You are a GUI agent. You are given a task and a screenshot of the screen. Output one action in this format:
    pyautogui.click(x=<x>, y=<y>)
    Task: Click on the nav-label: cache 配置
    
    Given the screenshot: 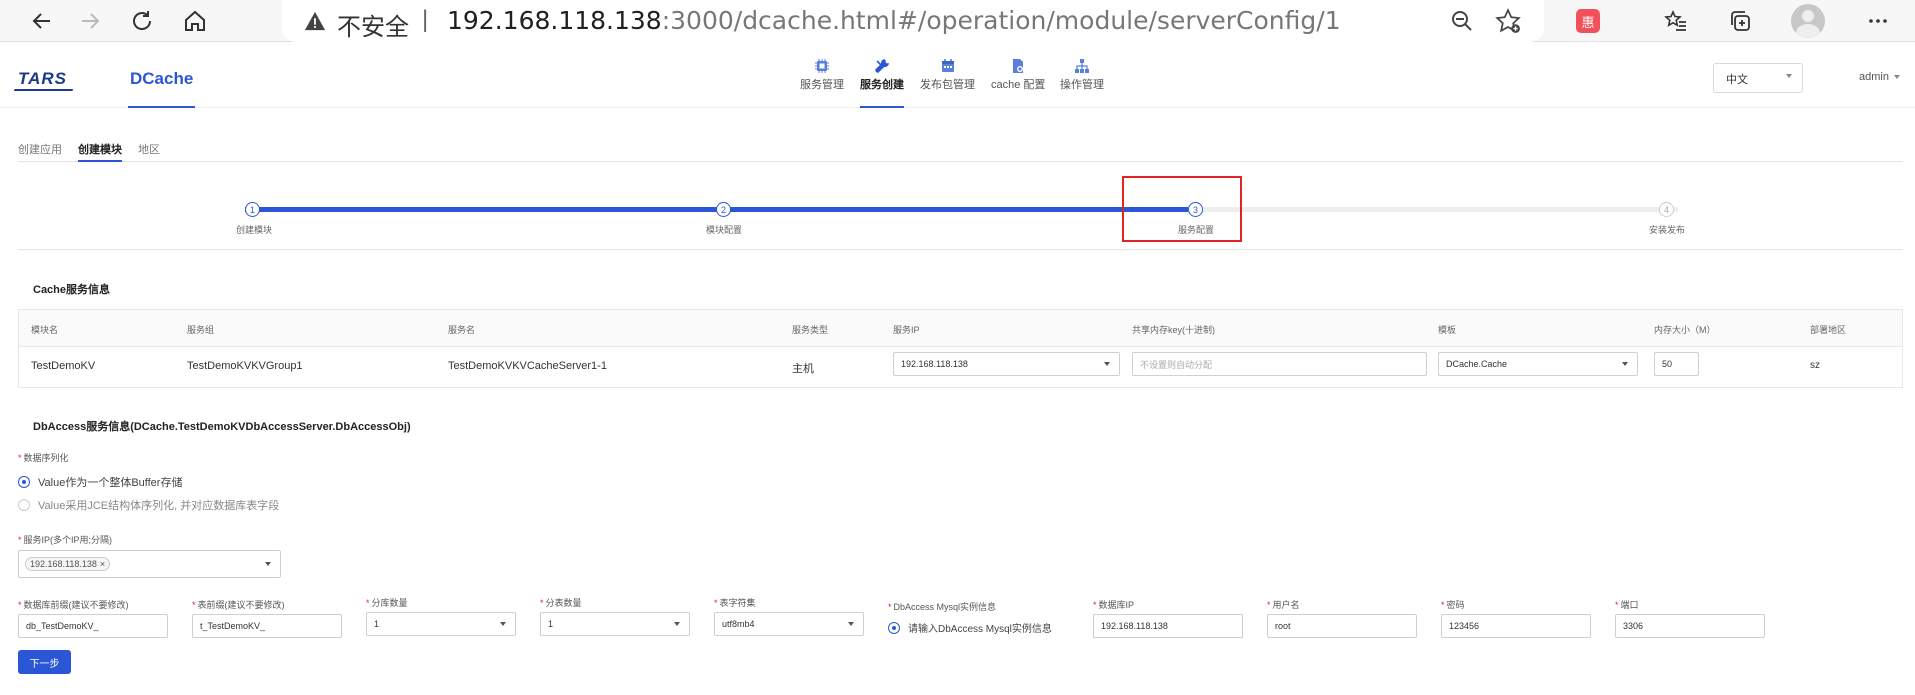 What is the action you would take?
    pyautogui.click(x=1018, y=85)
    